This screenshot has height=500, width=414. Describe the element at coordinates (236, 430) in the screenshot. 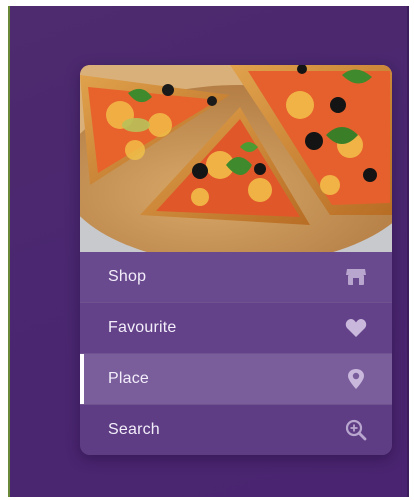

I see `menu-item-search: Search` at that location.